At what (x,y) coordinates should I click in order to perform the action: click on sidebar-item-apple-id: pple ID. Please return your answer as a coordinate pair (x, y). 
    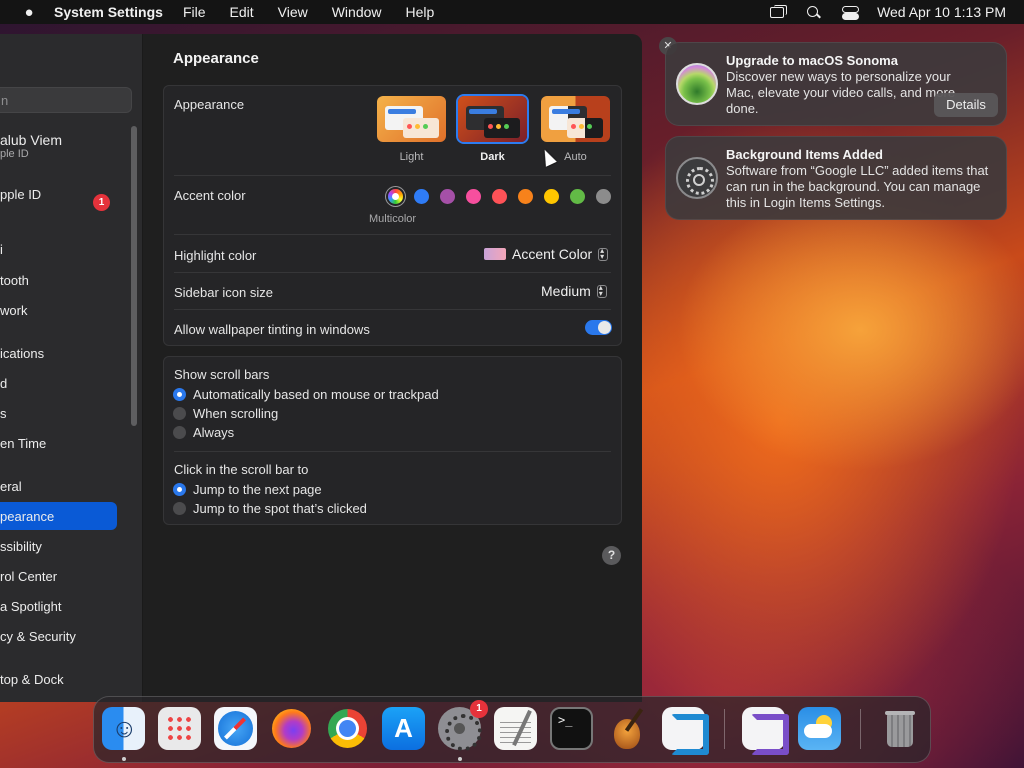
    Looking at the image, I should click on (20, 194).